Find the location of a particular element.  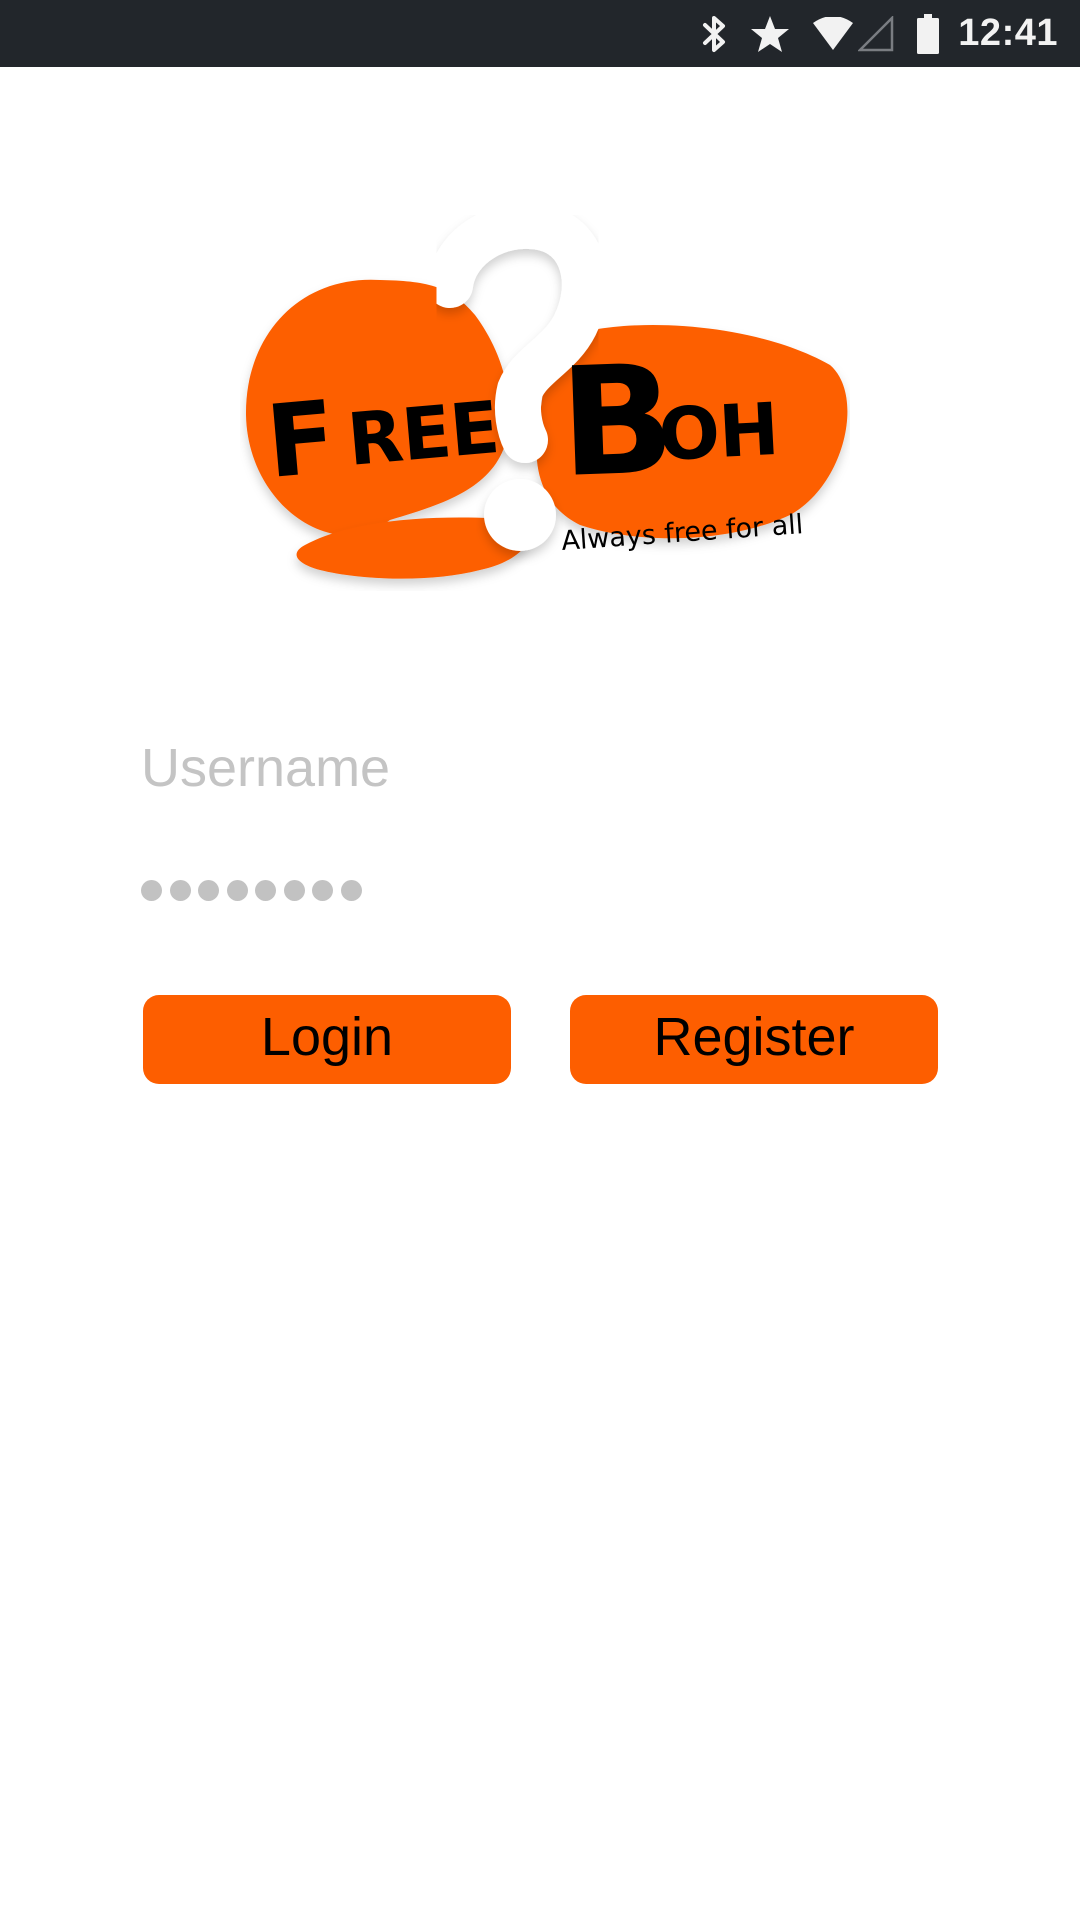

wifi-icon is located at coordinates (833, 33).